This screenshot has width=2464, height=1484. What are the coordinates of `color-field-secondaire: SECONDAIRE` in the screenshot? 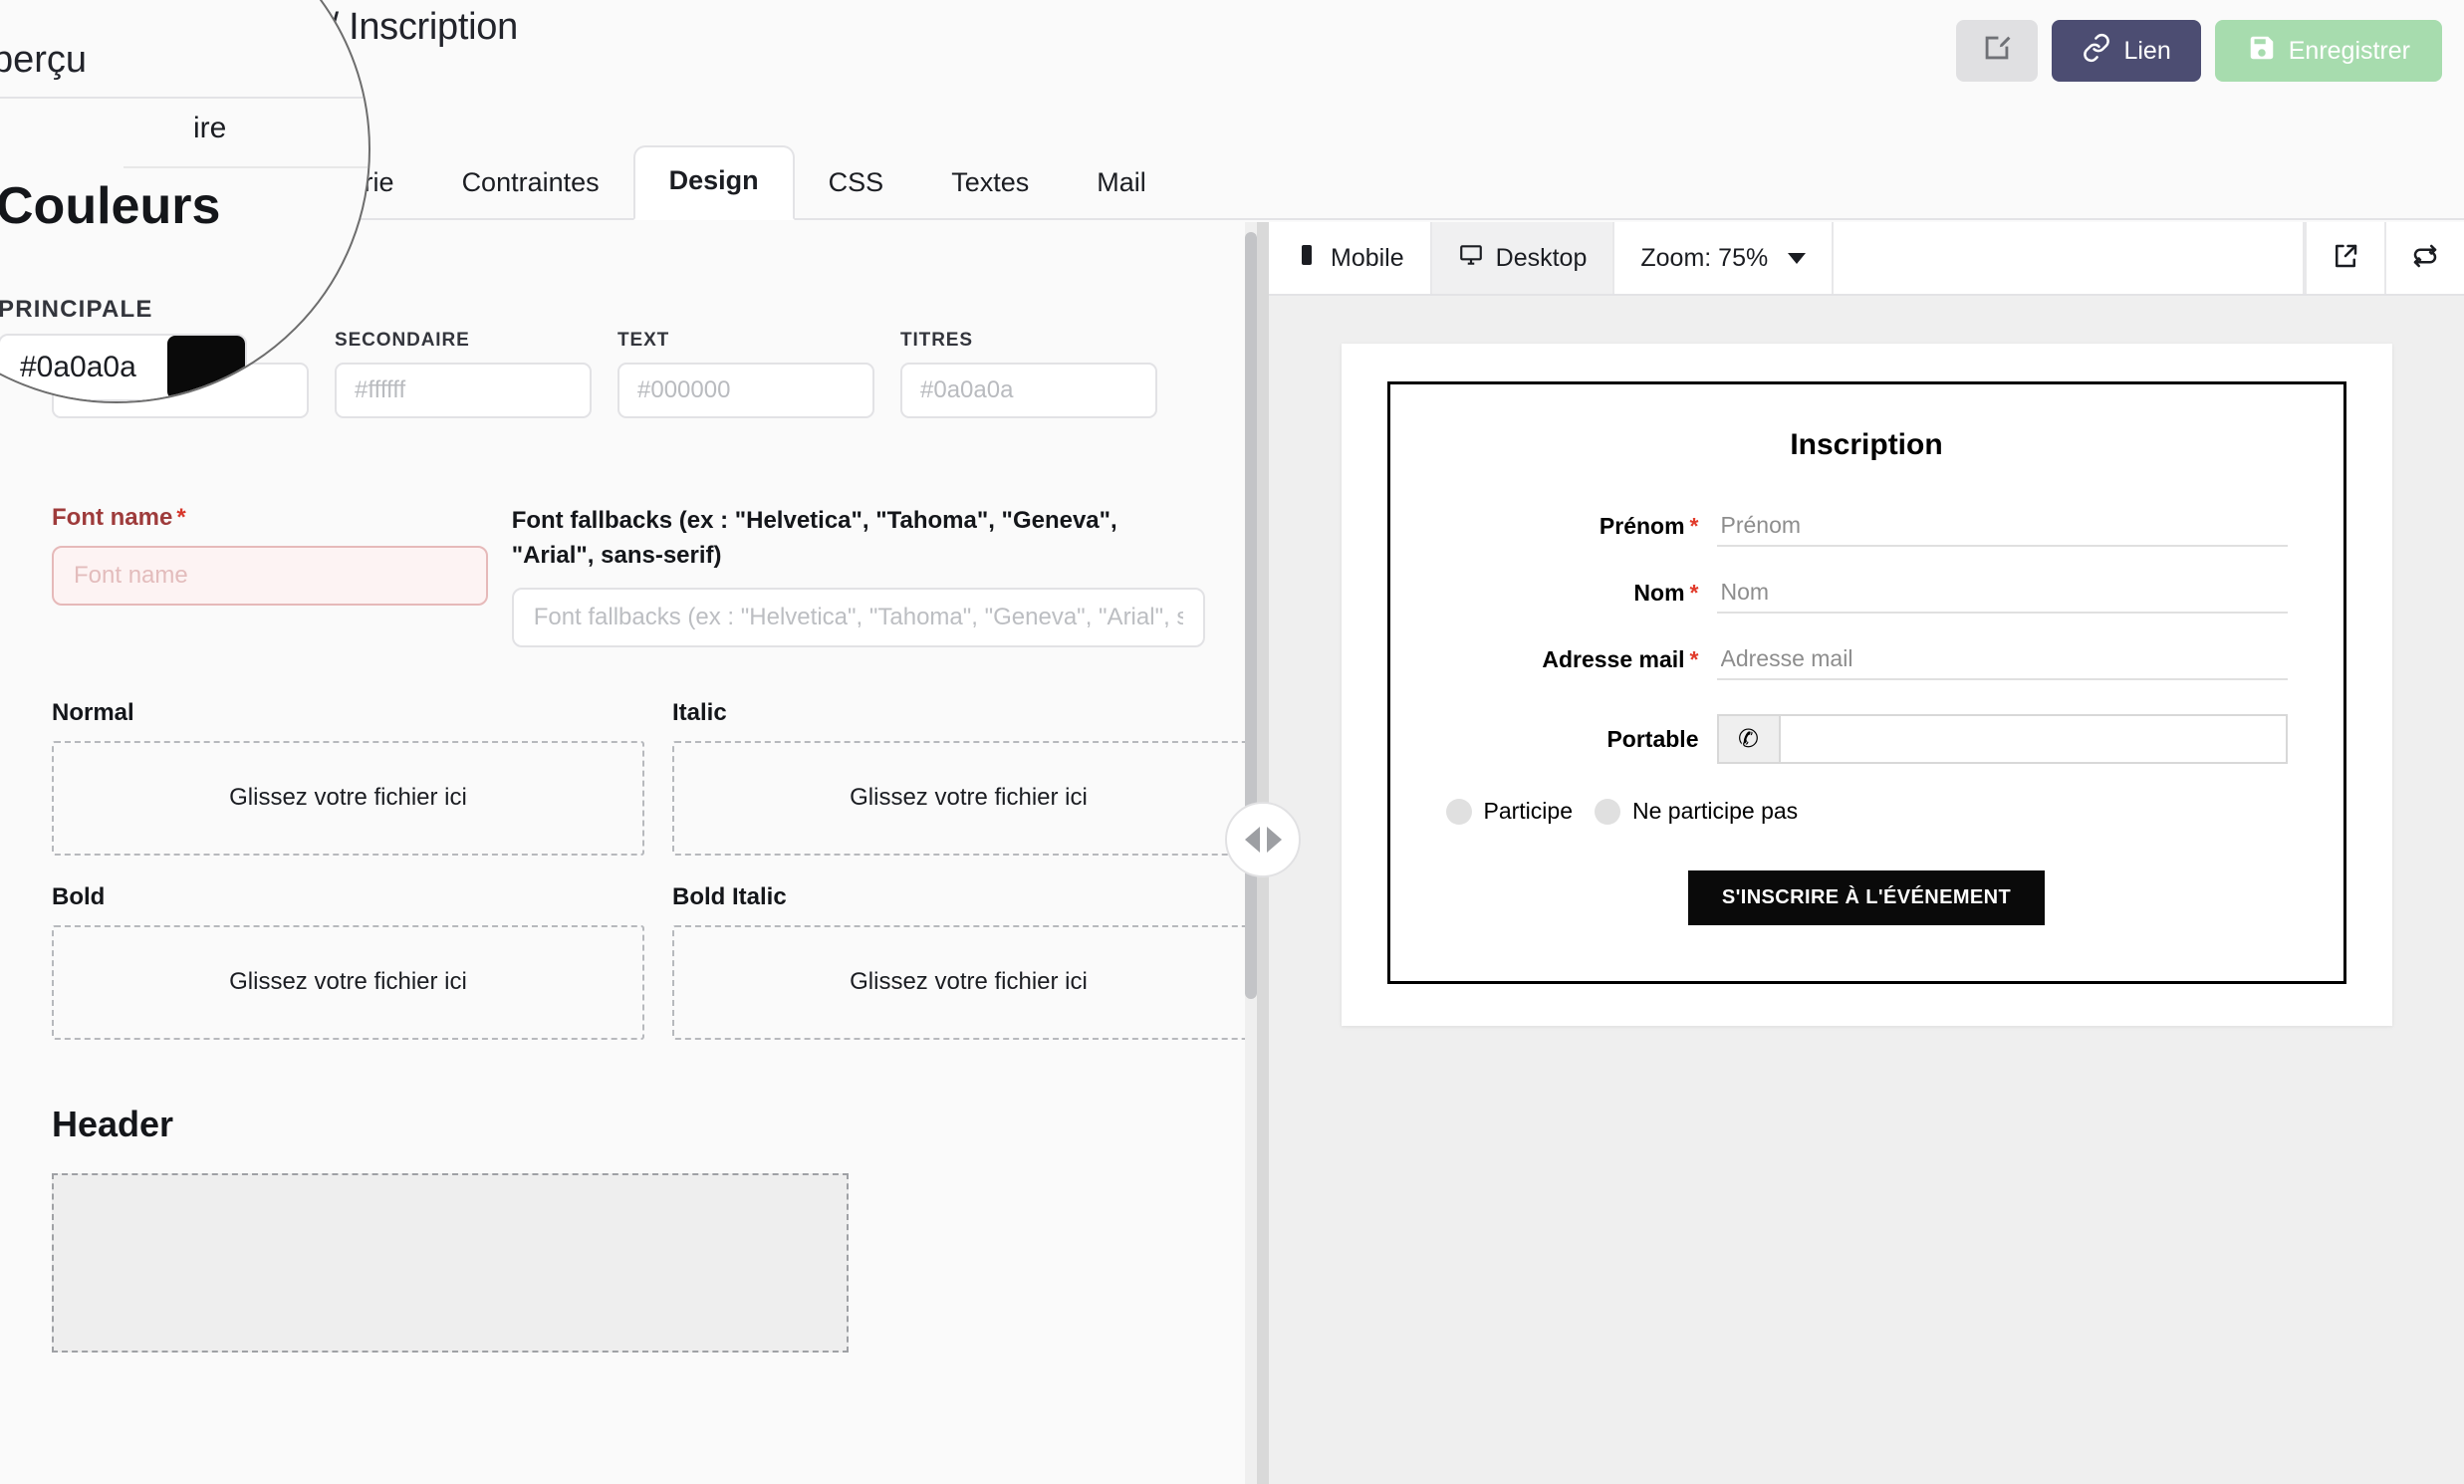 It's located at (463, 374).